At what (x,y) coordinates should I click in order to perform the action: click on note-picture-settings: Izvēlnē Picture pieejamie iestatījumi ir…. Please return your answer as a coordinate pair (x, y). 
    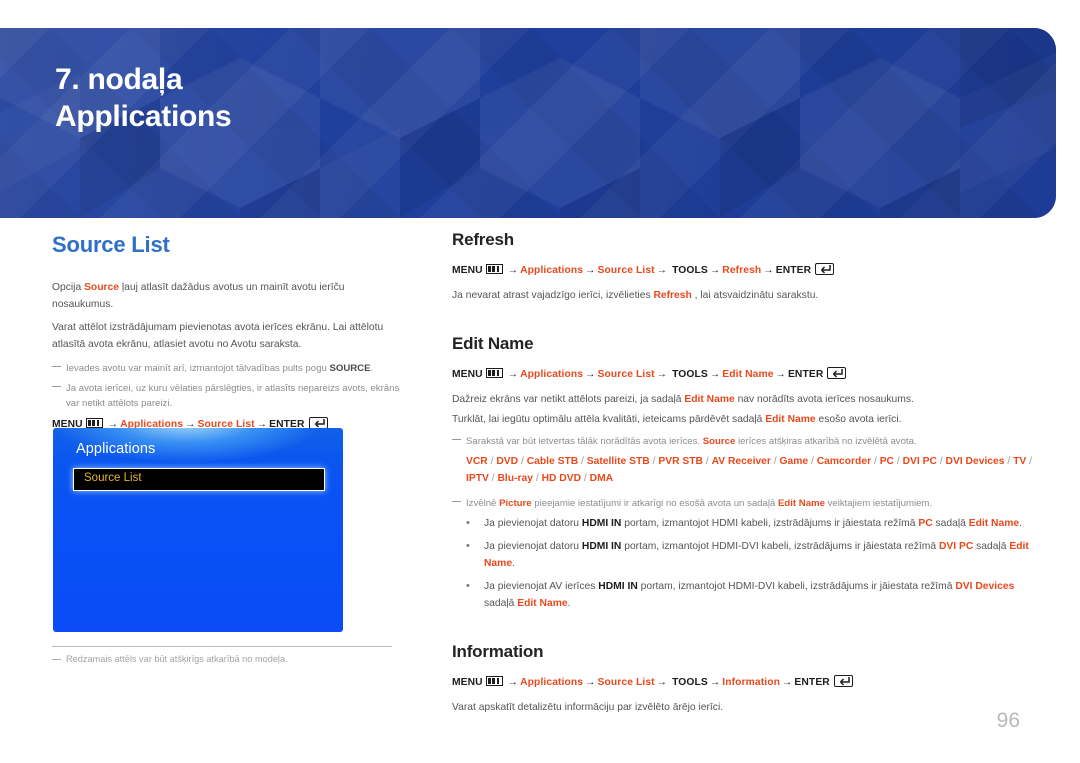
    Looking at the image, I should click on (742, 503).